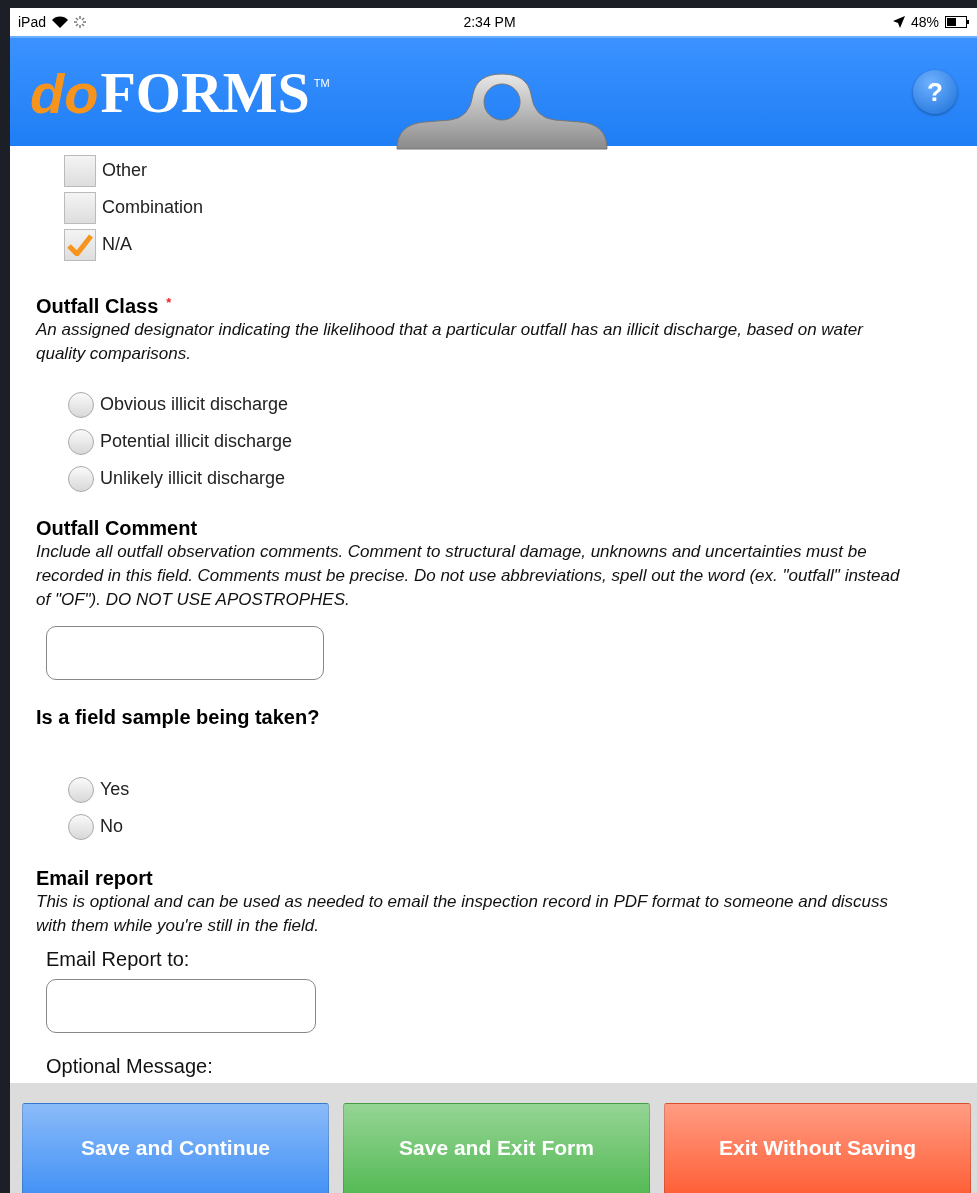 The height and width of the screenshot is (1193, 977). Describe the element at coordinates (60, 22) in the screenshot. I see `wifi-icon` at that location.